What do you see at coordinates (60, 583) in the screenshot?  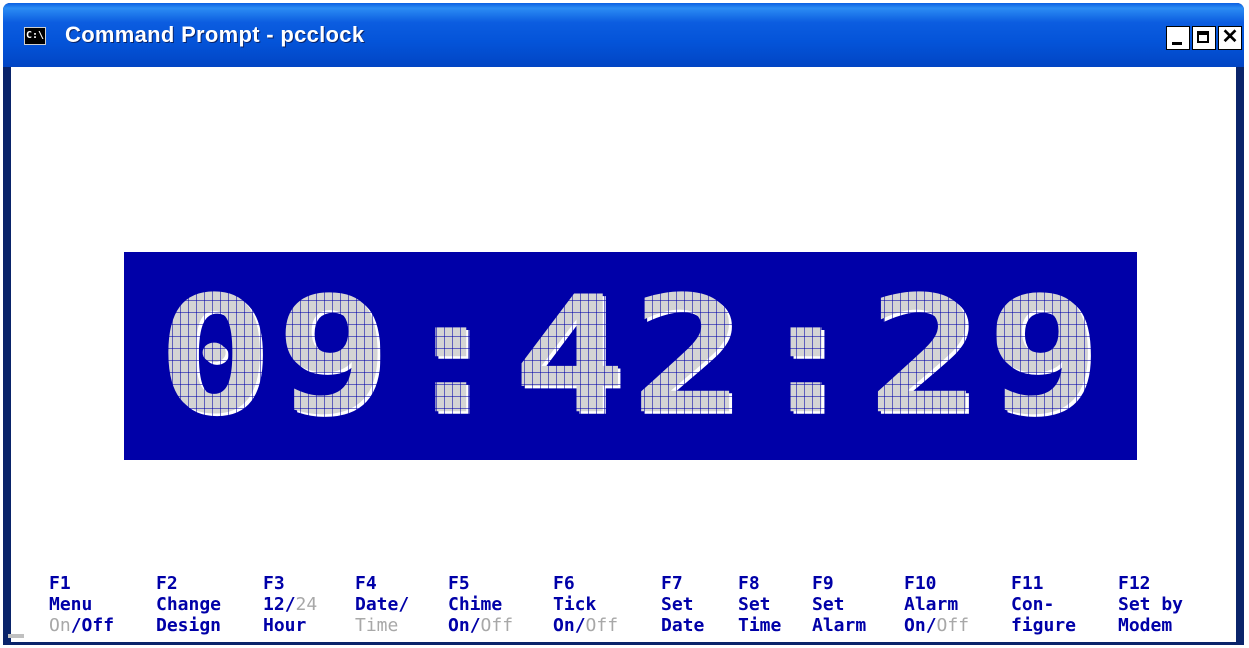 I see `fkey-label: F1` at bounding box center [60, 583].